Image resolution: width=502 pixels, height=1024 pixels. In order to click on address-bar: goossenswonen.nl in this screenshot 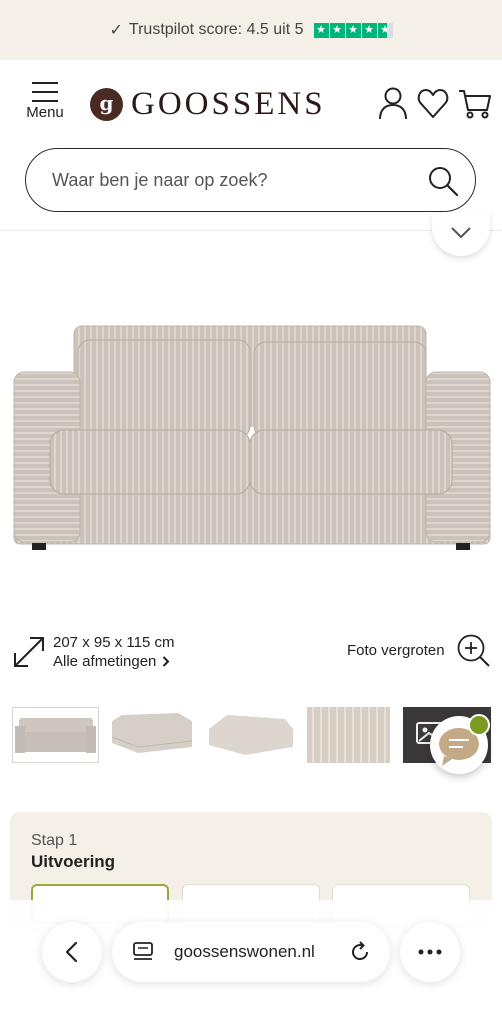, I will do `click(251, 952)`.